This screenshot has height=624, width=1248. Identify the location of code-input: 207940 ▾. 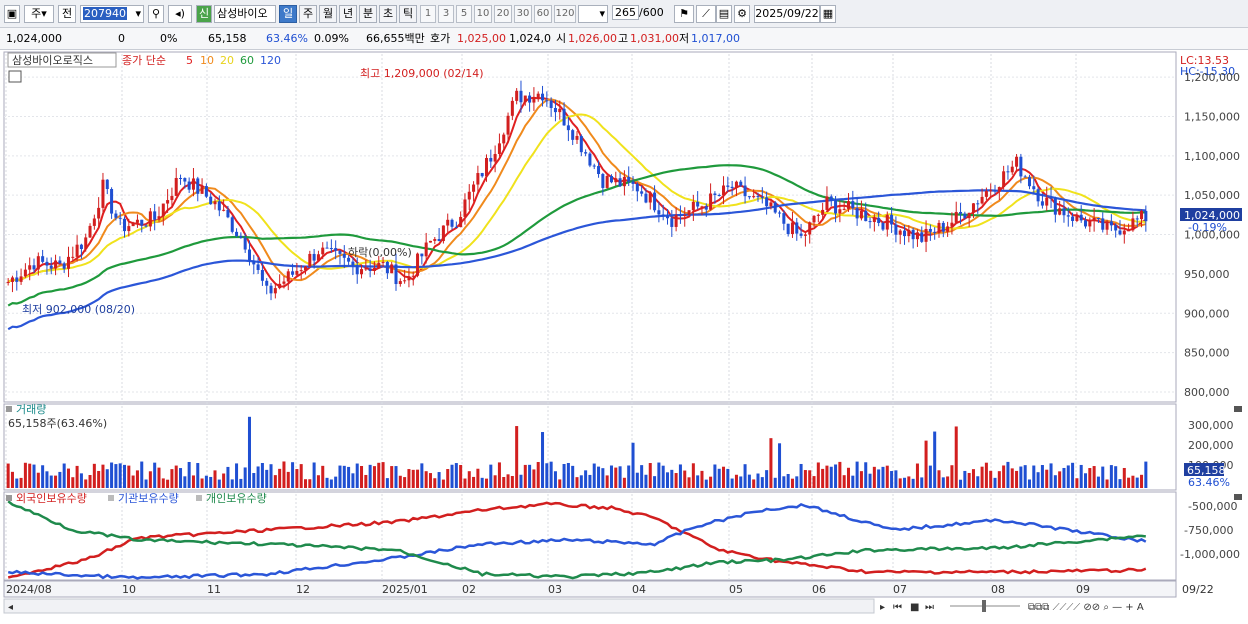
(112, 14).